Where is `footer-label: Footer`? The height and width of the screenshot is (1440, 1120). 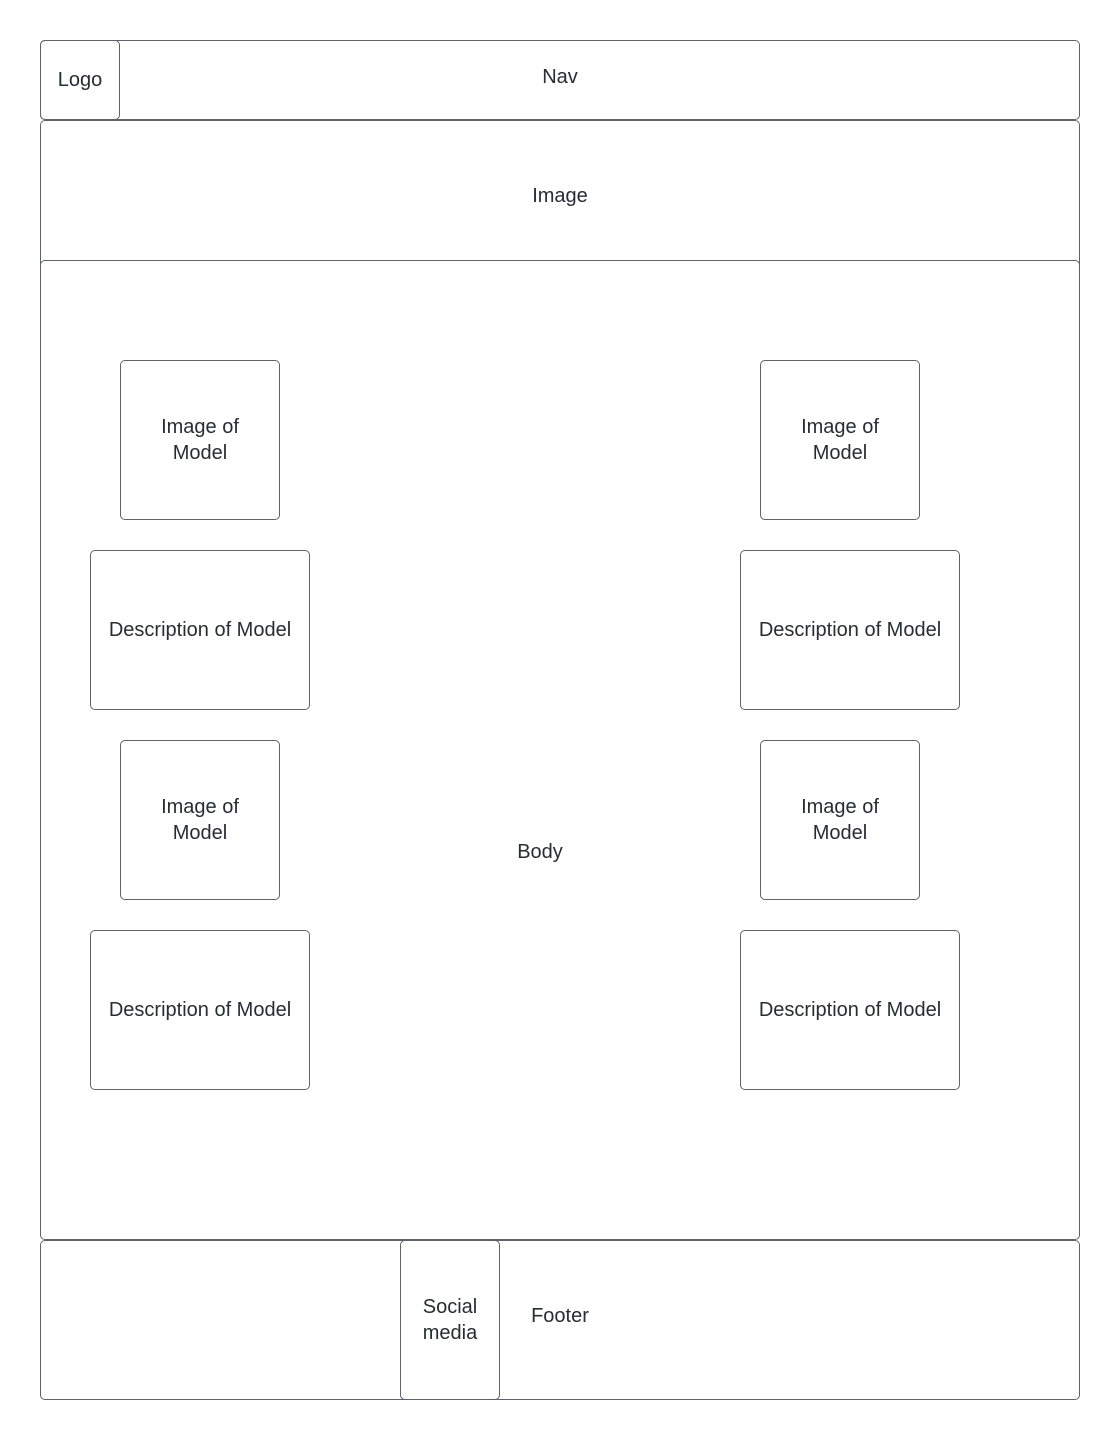 footer-label: Footer is located at coordinates (560, 1316).